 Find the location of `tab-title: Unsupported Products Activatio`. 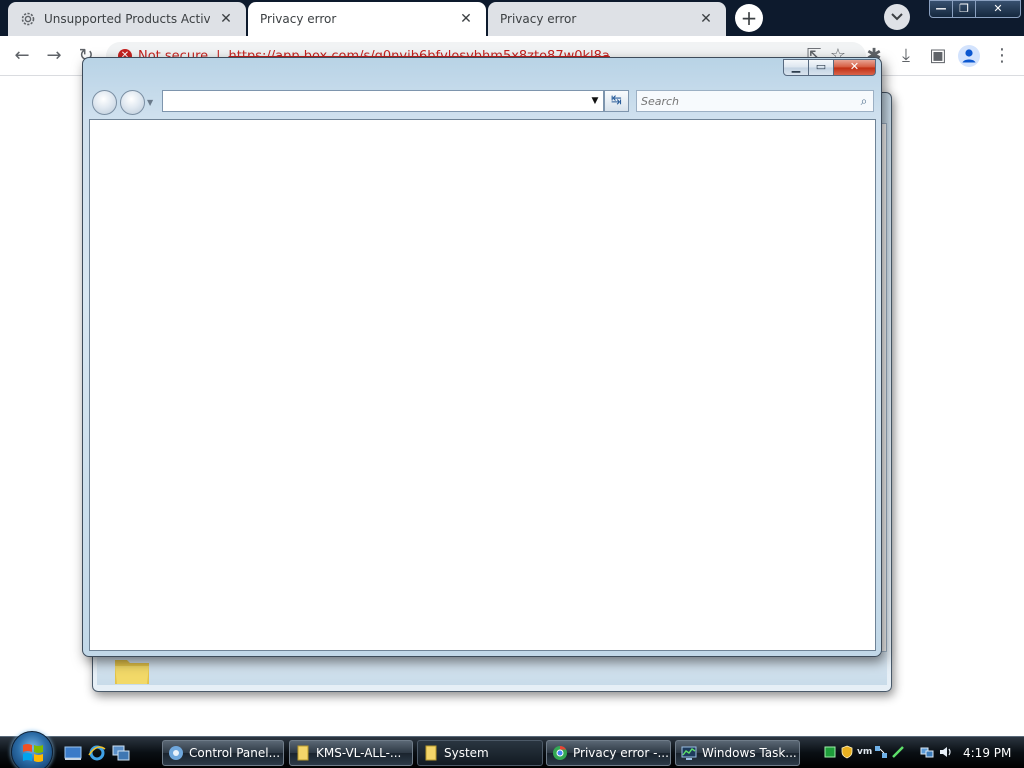

tab-title: Unsupported Products Activatio is located at coordinates (127, 19).